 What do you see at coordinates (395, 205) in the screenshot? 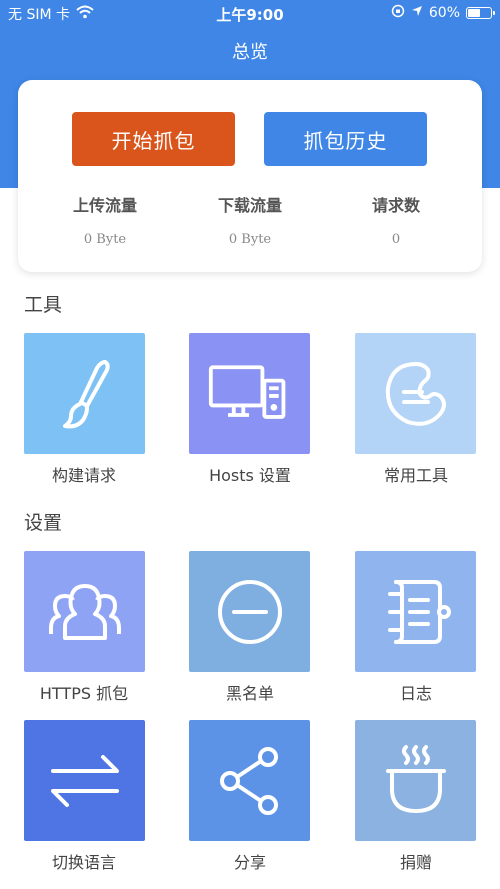
I see `requests-label: 请求数` at bounding box center [395, 205].